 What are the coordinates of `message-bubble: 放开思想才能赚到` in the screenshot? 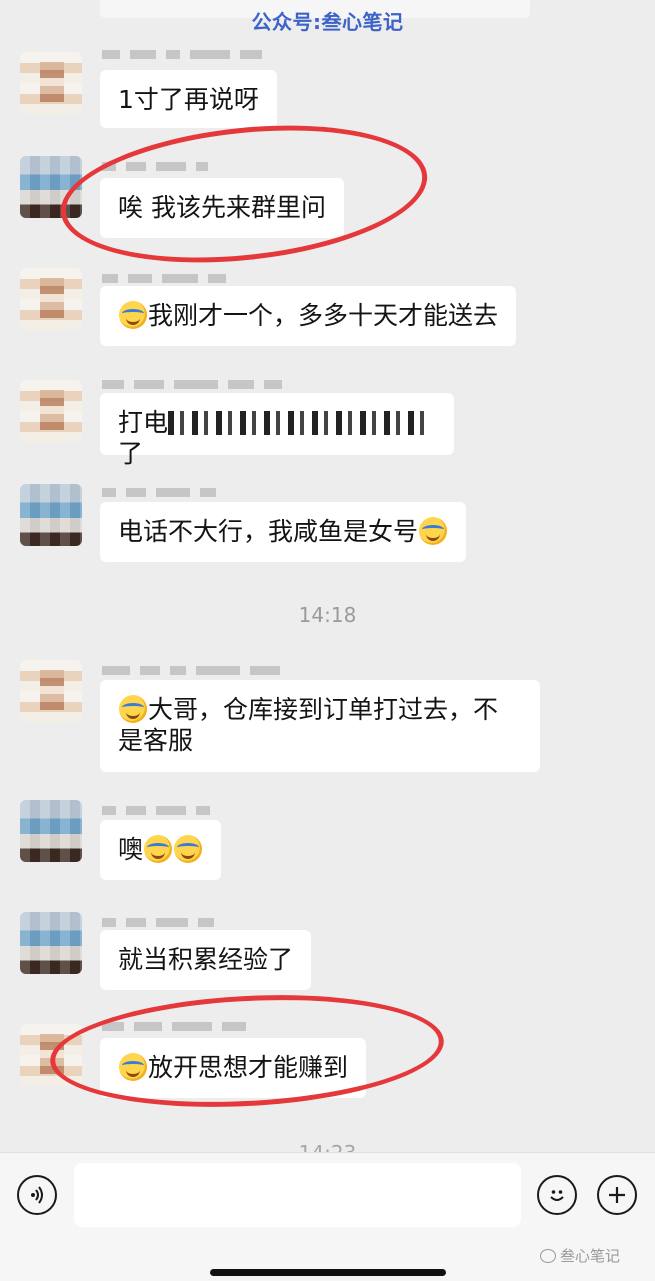 It's located at (233, 1068).